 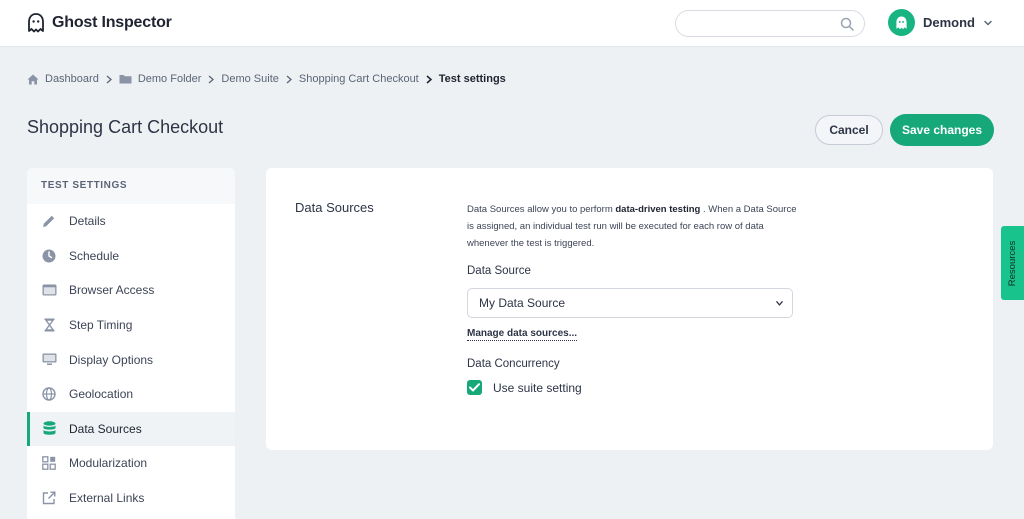 What do you see at coordinates (49, 256) in the screenshot?
I see `clock-icon` at bounding box center [49, 256].